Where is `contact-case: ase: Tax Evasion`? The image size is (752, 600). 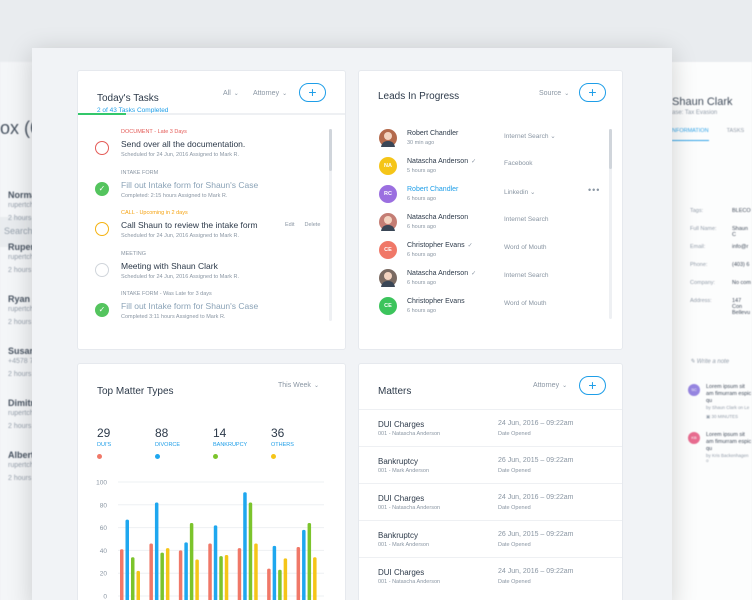 contact-case: ase: Tax Evasion is located at coordinates (695, 113).